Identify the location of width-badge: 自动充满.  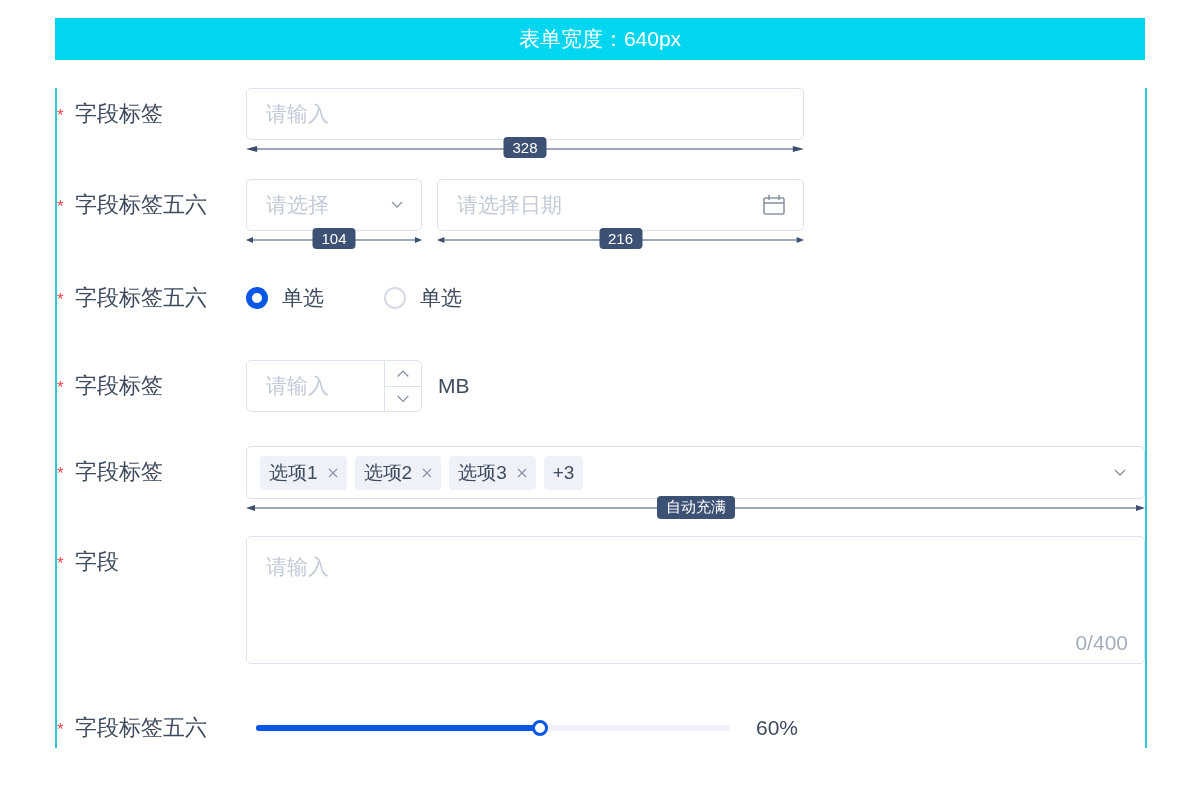
(695, 507).